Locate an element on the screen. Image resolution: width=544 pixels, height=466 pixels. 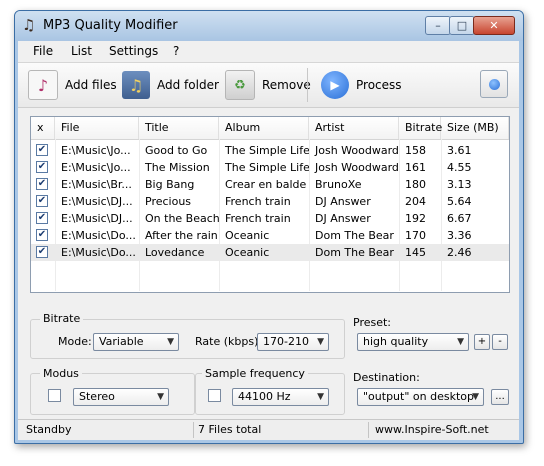
destination-select: "output" on desktop ▼ is located at coordinates (420, 397).